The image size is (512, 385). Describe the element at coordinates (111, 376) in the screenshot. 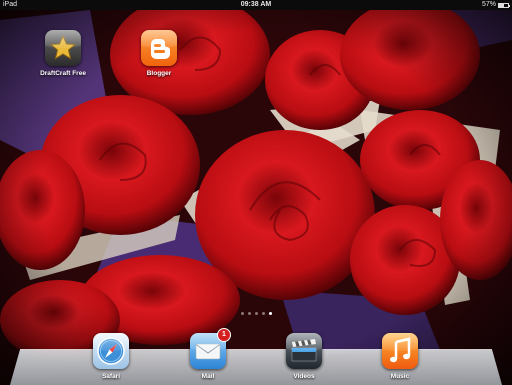

I see `app-label: Safari` at that location.